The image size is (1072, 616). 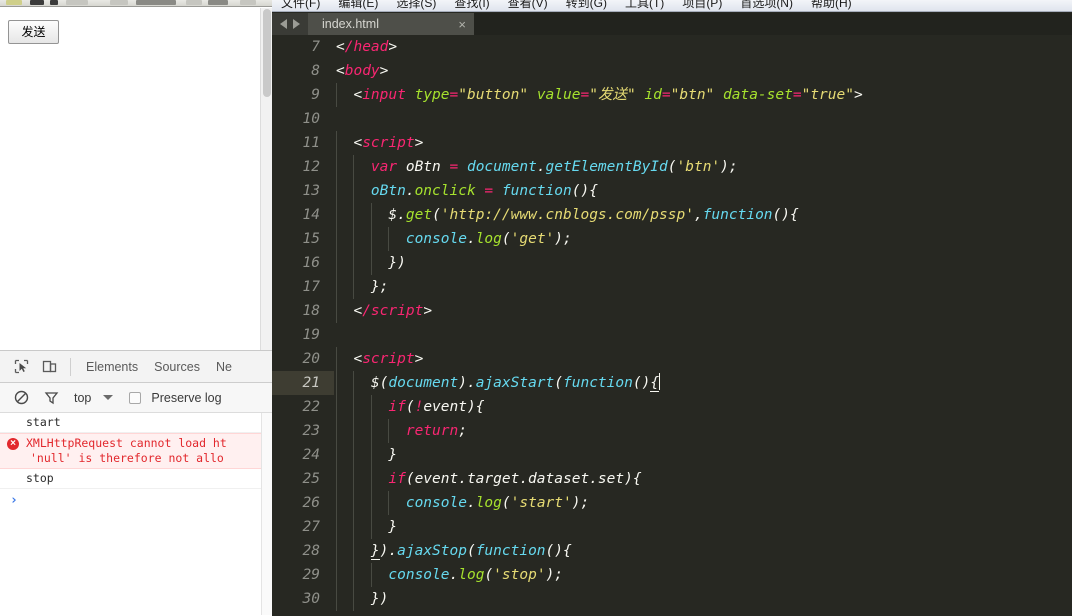 What do you see at coordinates (672, 455) in the screenshot?
I see `code-line-24: 24 }` at bounding box center [672, 455].